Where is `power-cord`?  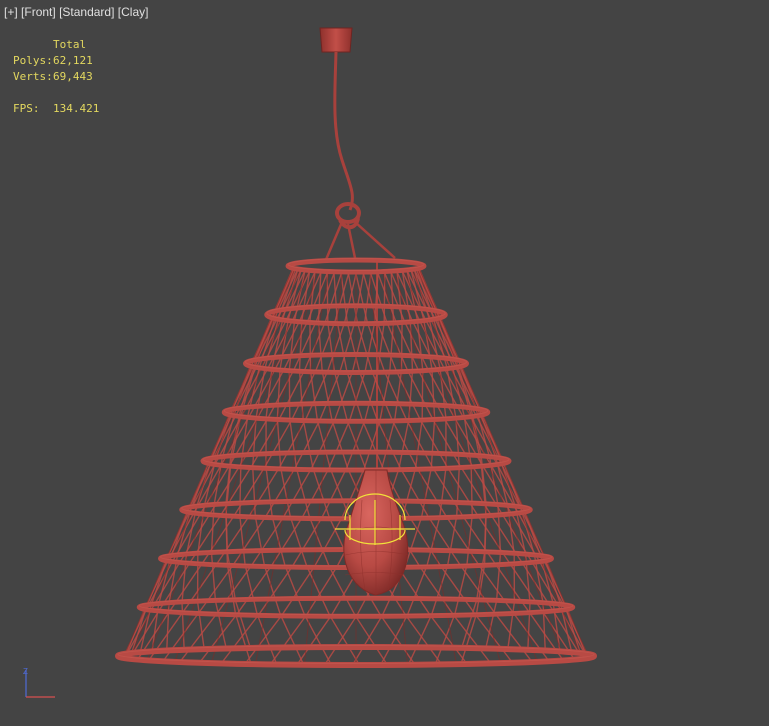 power-cord is located at coordinates (343, 131).